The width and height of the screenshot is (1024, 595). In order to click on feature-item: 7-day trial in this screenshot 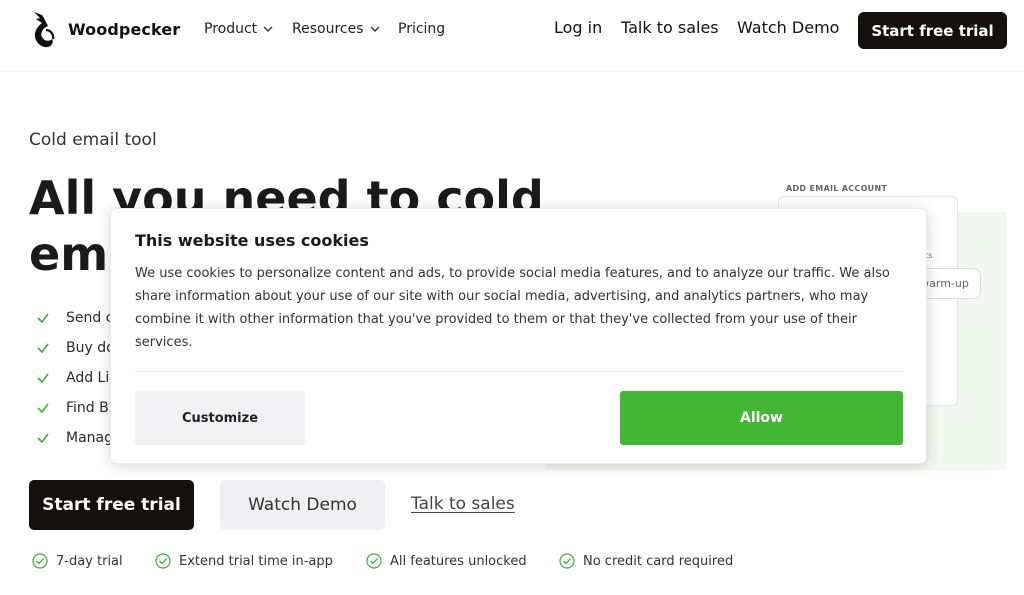, I will do `click(77, 561)`.